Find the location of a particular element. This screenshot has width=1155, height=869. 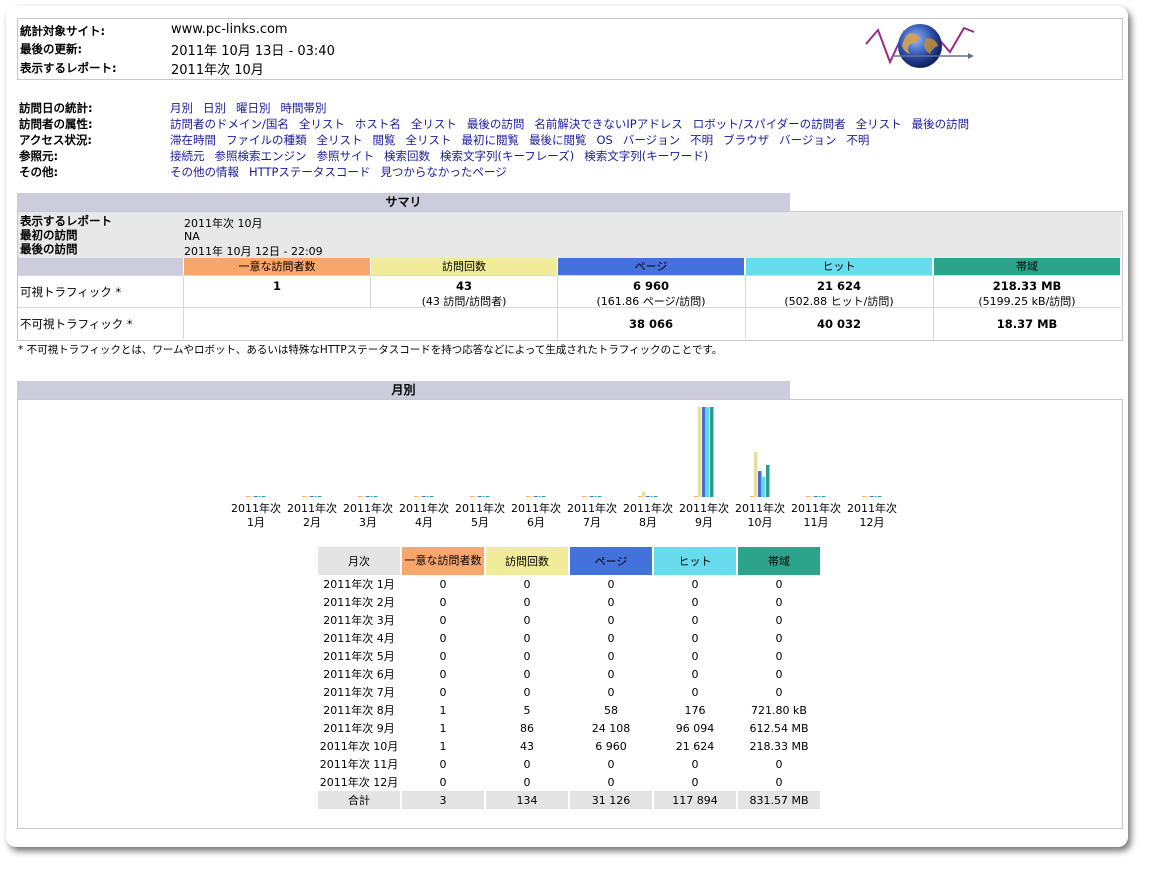

nav-label: アクセス状況: is located at coordinates (56, 140).